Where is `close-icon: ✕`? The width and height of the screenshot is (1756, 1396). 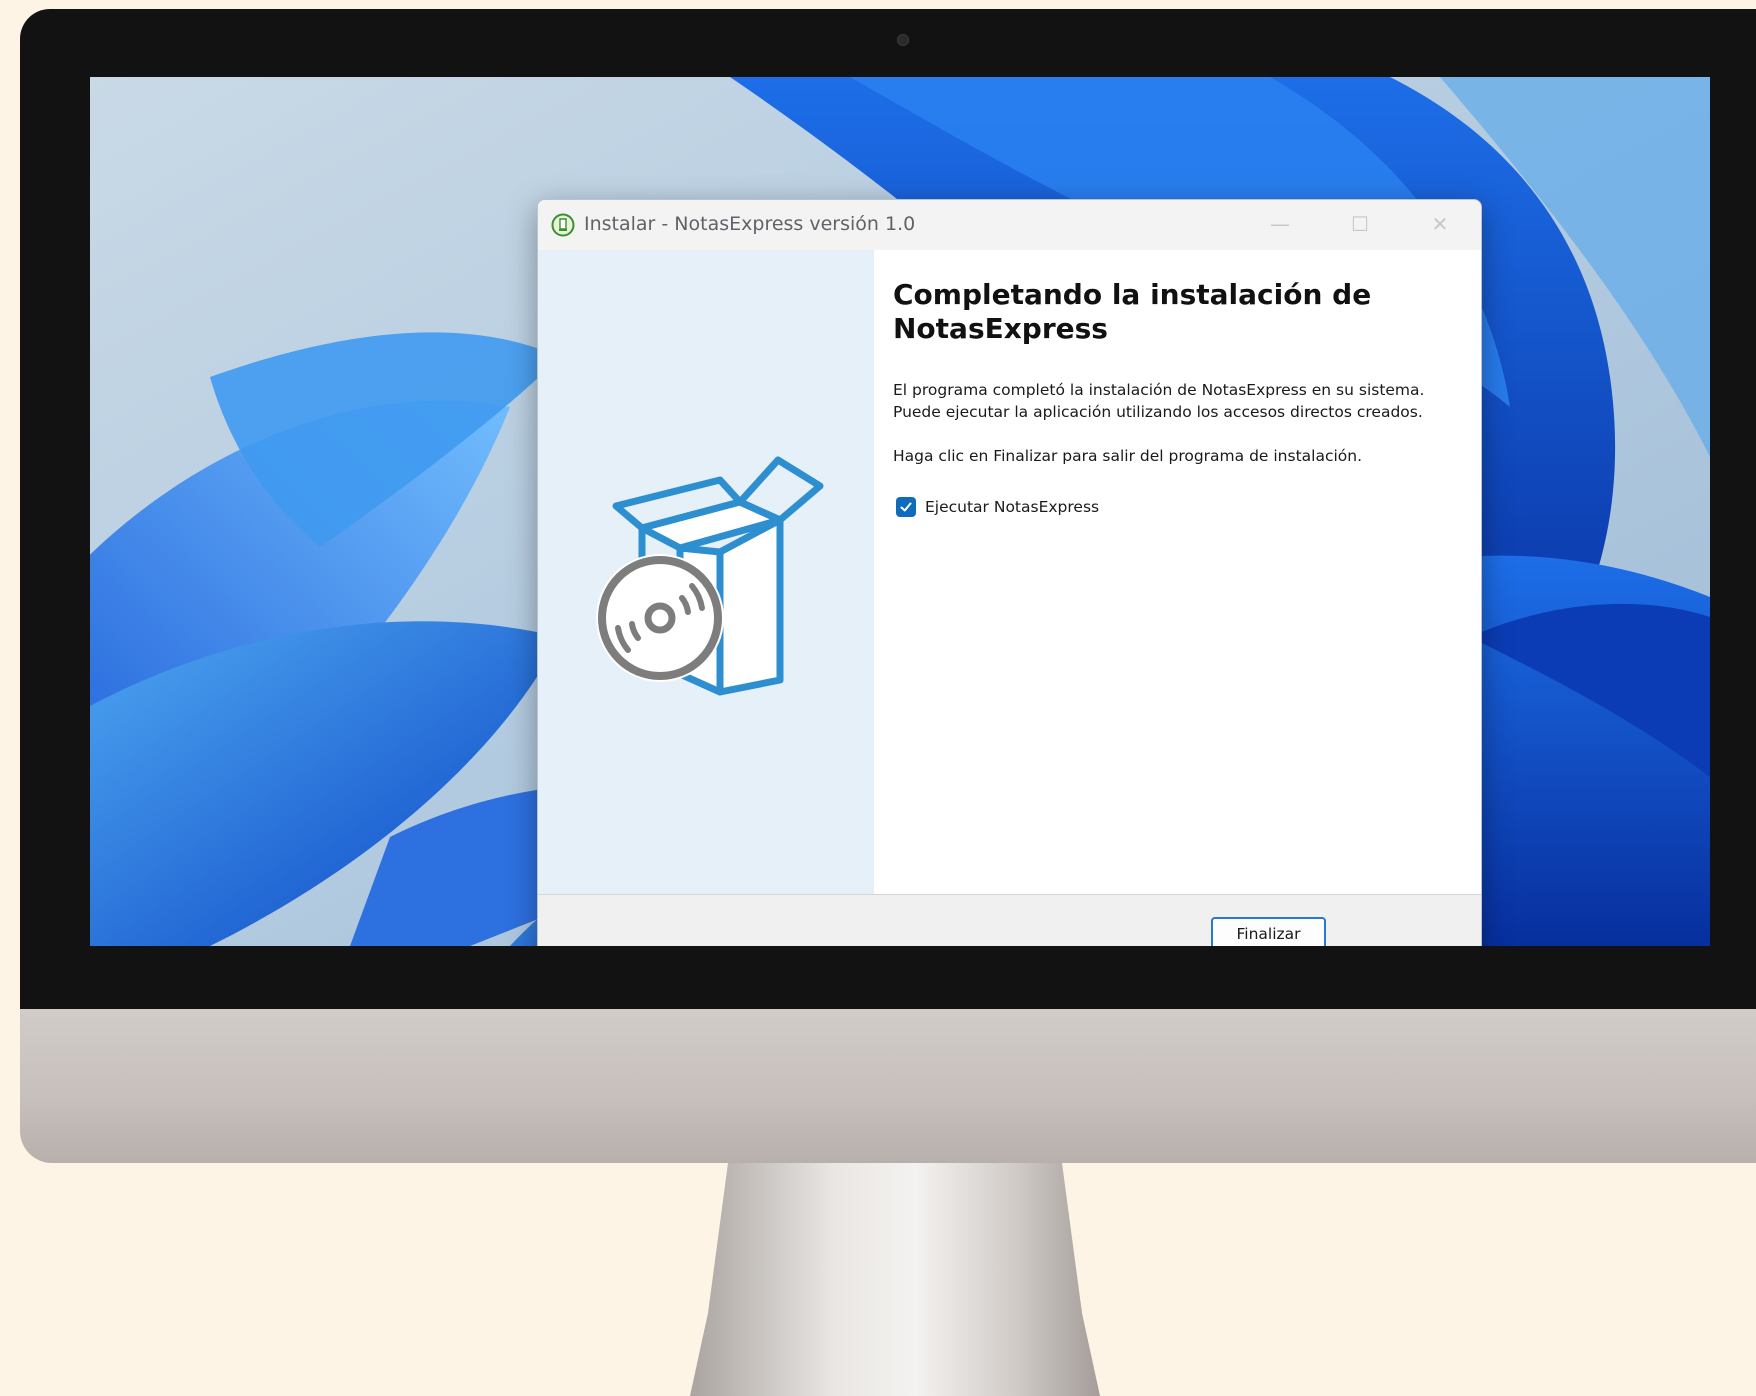 close-icon: ✕ is located at coordinates (1440, 224).